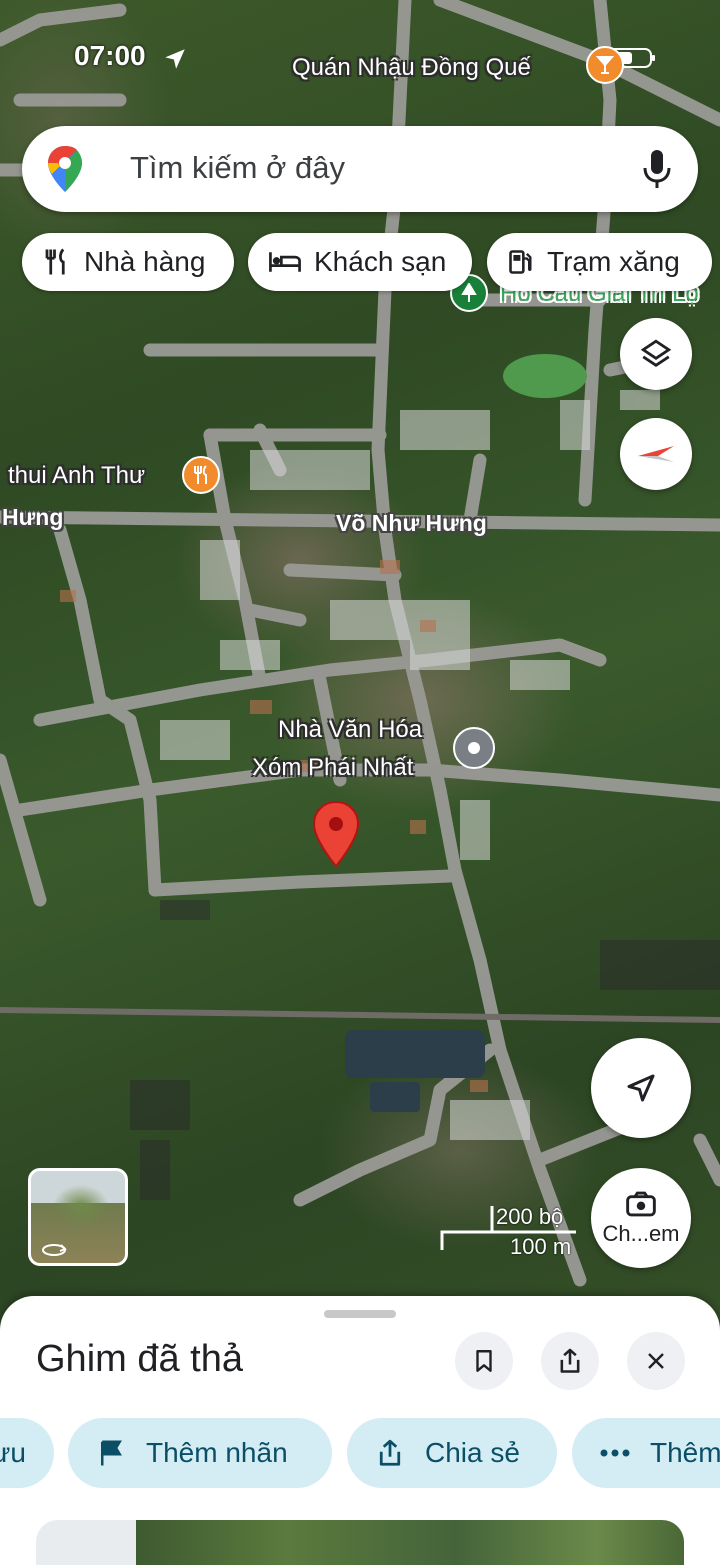  What do you see at coordinates (285, 262) in the screenshot?
I see `hotel-icon` at bounding box center [285, 262].